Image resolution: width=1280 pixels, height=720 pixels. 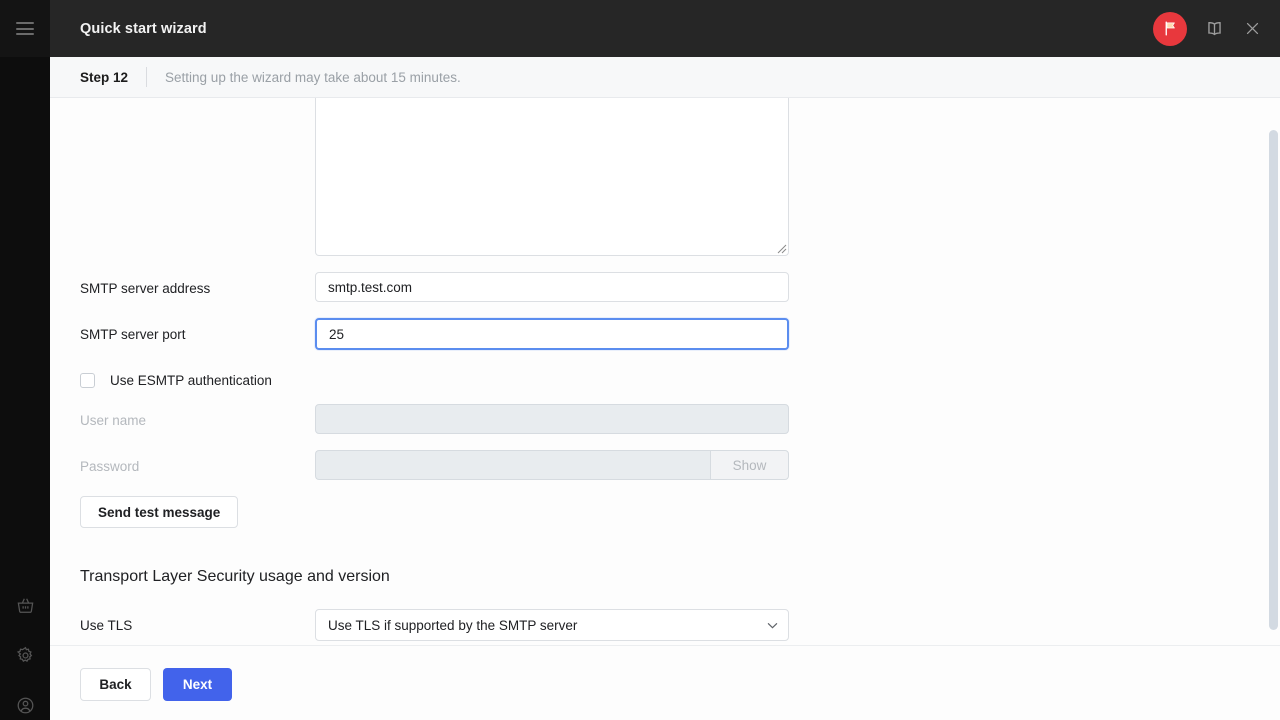 What do you see at coordinates (1273, 380) in the screenshot?
I see `content-scrollbar-thumb` at bounding box center [1273, 380].